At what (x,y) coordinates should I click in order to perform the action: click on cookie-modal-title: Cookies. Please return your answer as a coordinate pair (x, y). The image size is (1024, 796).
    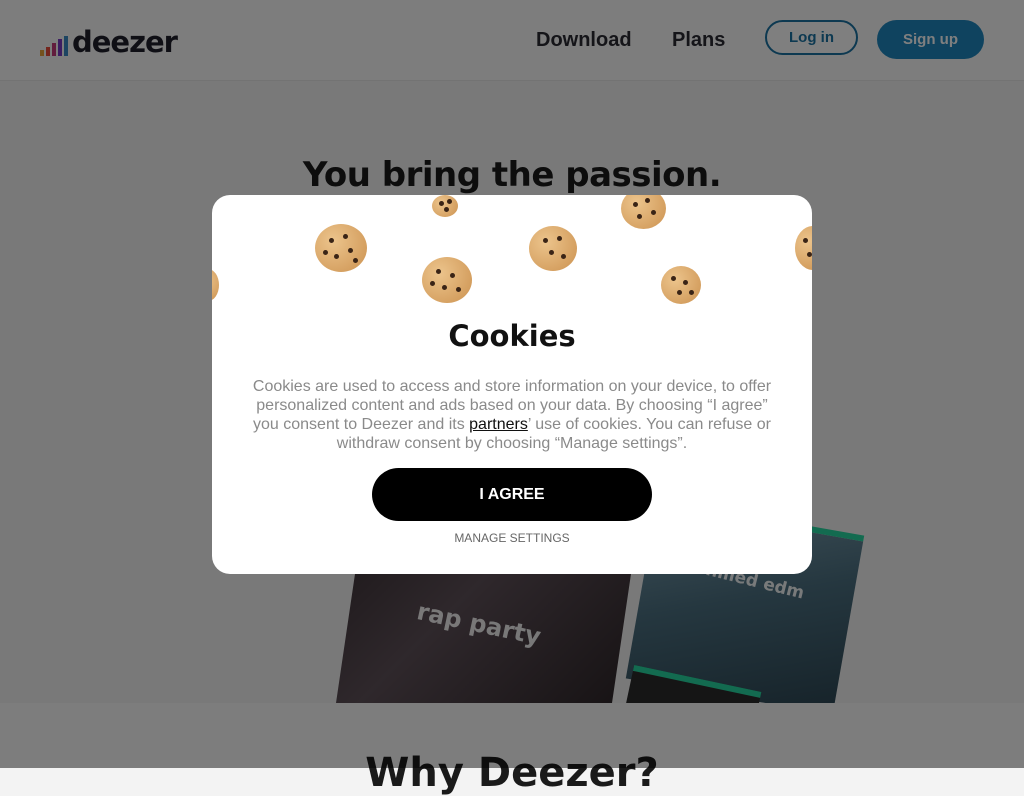
    Looking at the image, I should click on (512, 336).